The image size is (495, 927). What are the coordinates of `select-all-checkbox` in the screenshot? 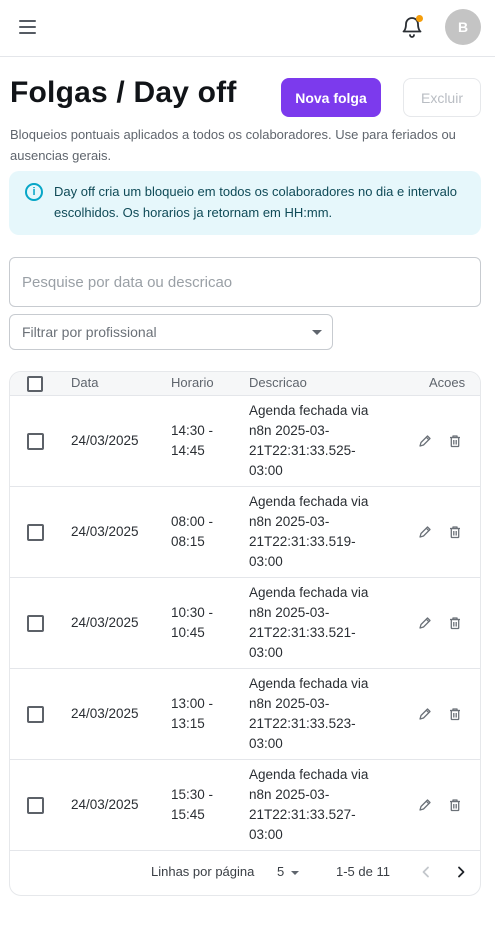 It's located at (35, 384).